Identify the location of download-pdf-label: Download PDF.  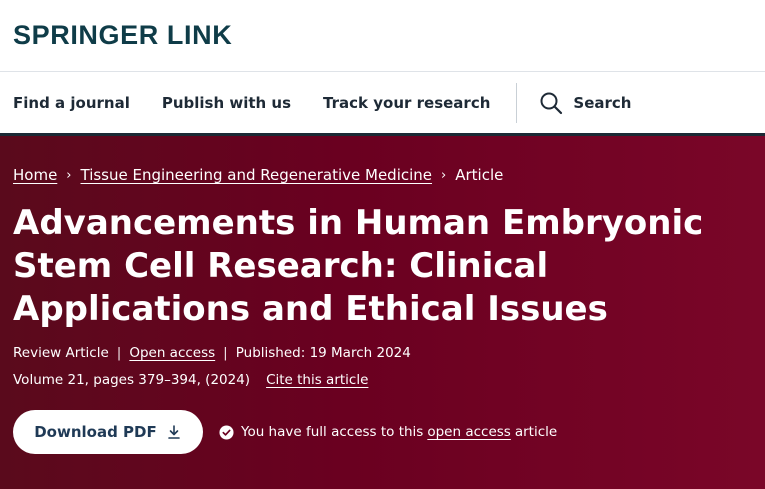
(95, 432).